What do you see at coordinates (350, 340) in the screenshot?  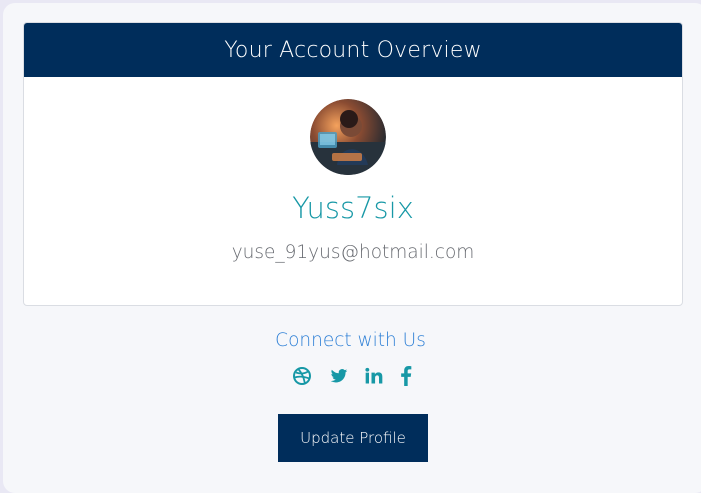 I see `connect-with-us-heading: Connect with Us` at bounding box center [350, 340].